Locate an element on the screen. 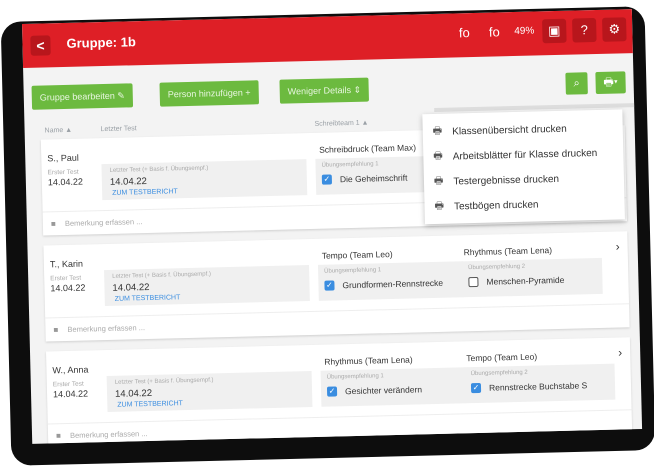  topbar-icons: fo fo 49% ▣ ? ⚙ is located at coordinates (539, 31).